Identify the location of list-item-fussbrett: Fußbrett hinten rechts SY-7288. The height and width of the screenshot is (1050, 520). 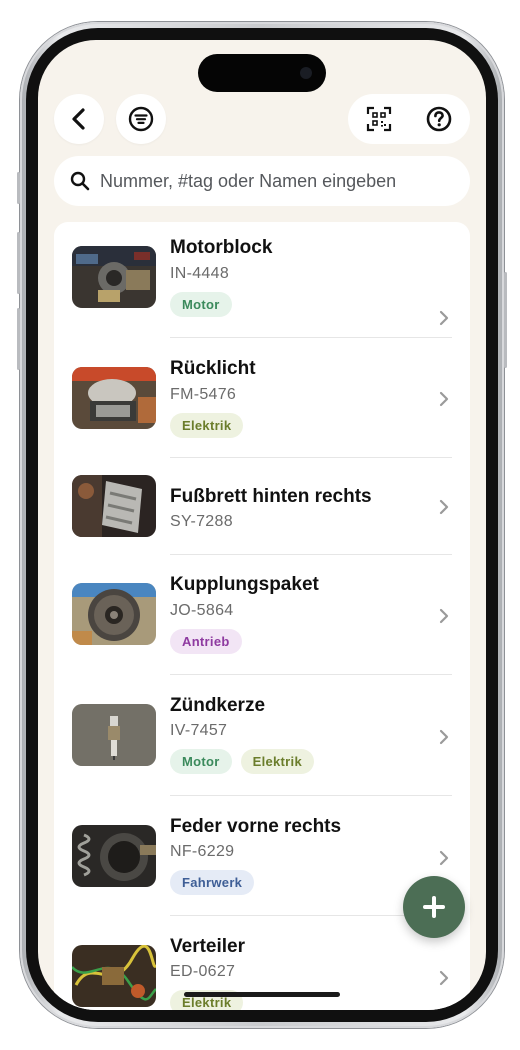
(262, 506).